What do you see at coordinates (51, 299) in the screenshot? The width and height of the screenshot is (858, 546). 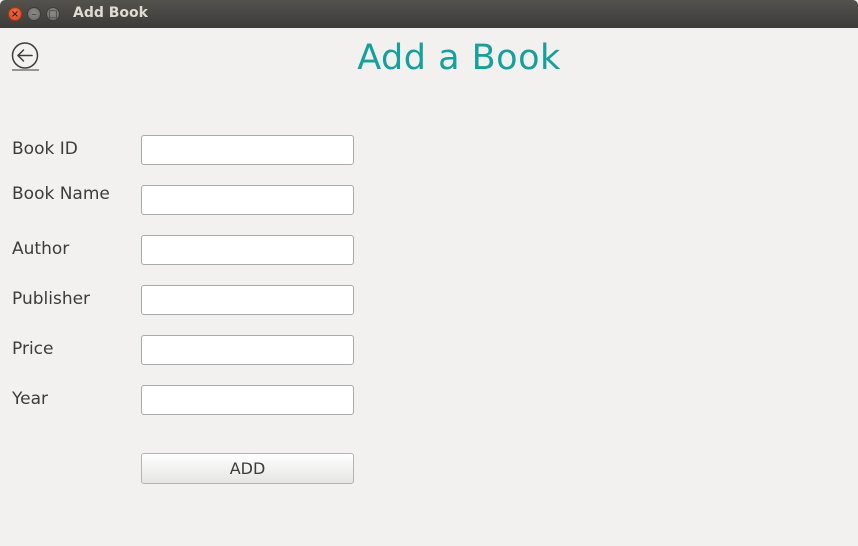 I see `publisher-label: Publisher` at bounding box center [51, 299].